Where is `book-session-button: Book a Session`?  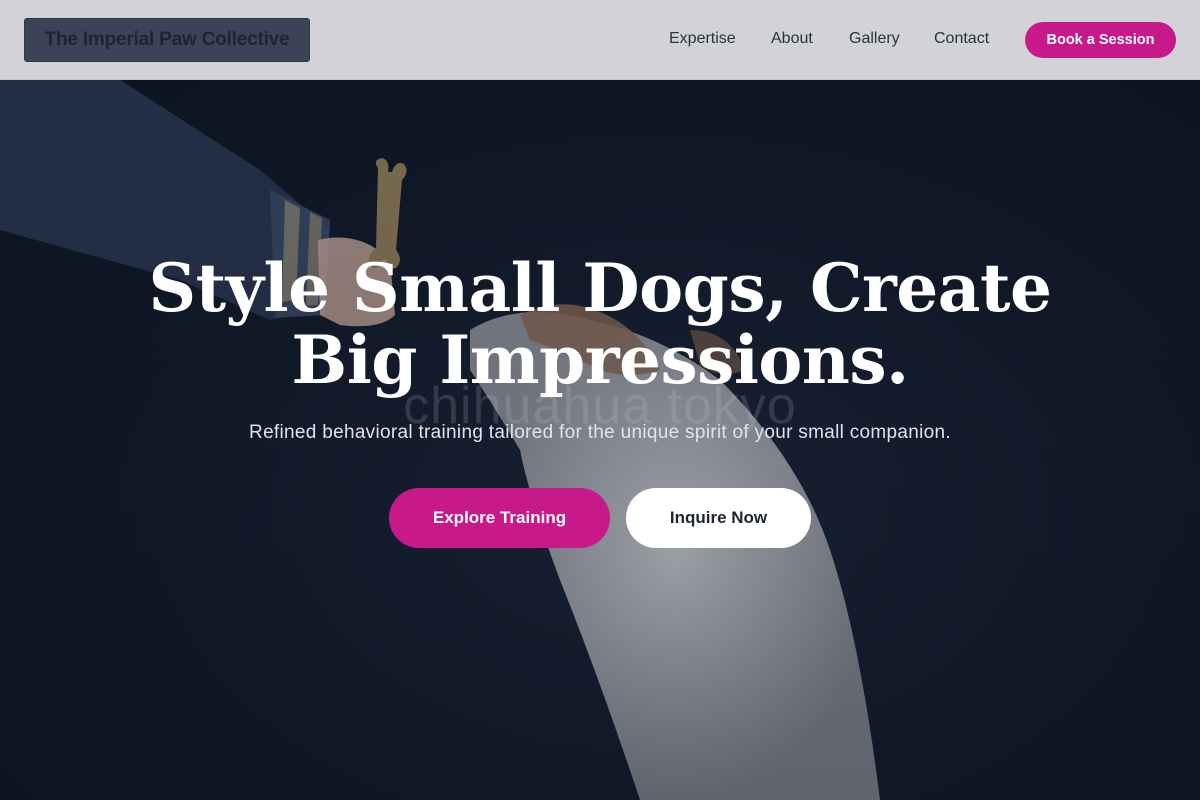 book-session-button: Book a Session is located at coordinates (1100, 40).